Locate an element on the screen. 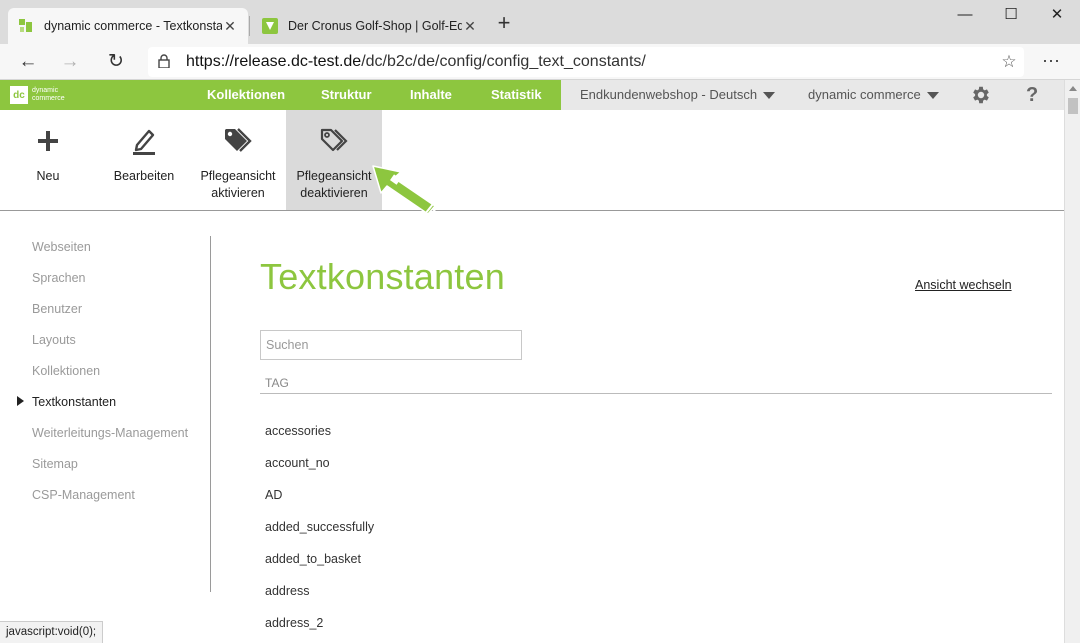 Image resolution: width=1080 pixels, height=643 pixels. switch-view-link: Ansicht wechseln is located at coordinates (963, 285).